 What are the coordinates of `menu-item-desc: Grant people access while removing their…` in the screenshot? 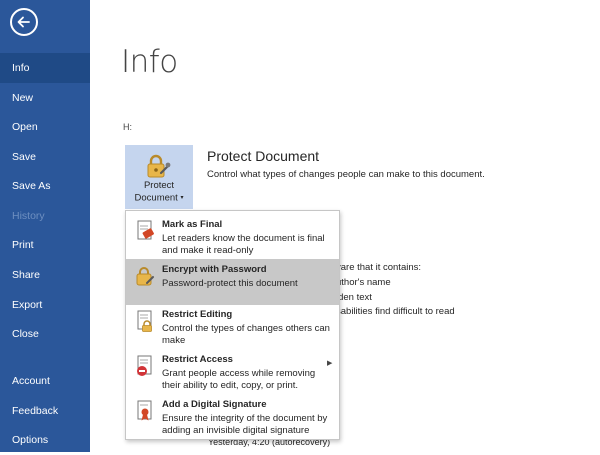 It's located at (239, 379).